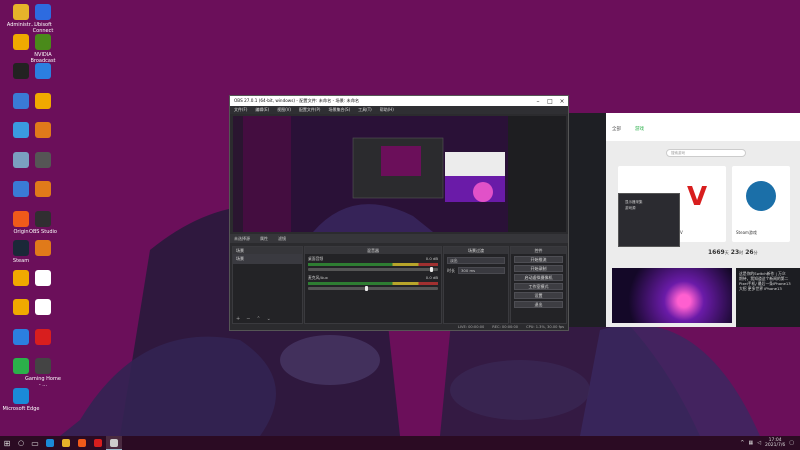  I want to click on chevron-up-icon: ^, so click(742, 443).